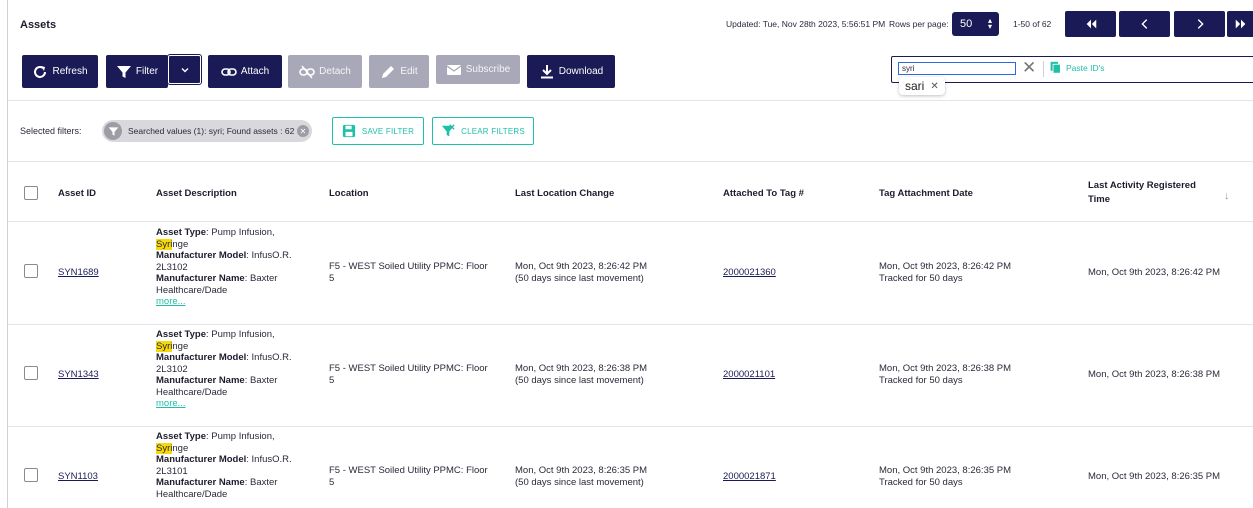  Describe the element at coordinates (38, 25) in the screenshot. I see `page-title: Assets` at that location.